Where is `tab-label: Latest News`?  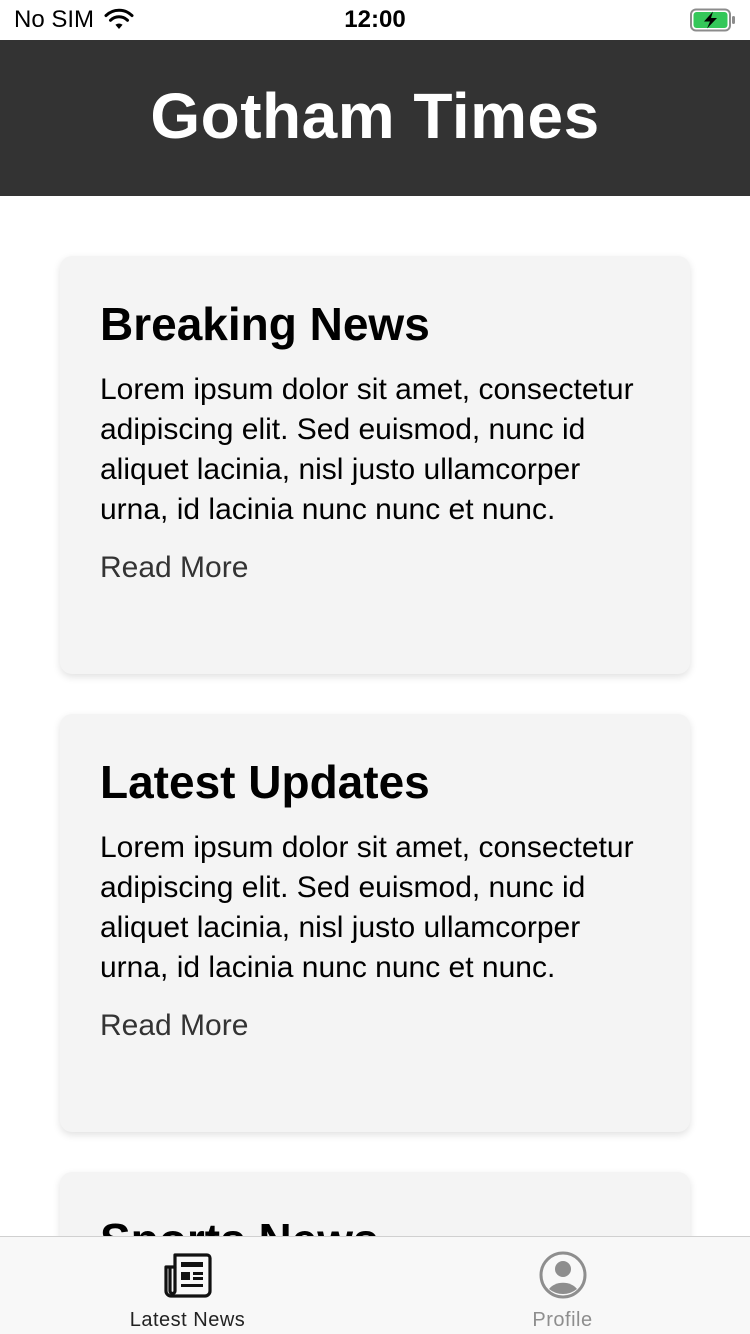
tab-label: Latest News is located at coordinates (187, 1320).